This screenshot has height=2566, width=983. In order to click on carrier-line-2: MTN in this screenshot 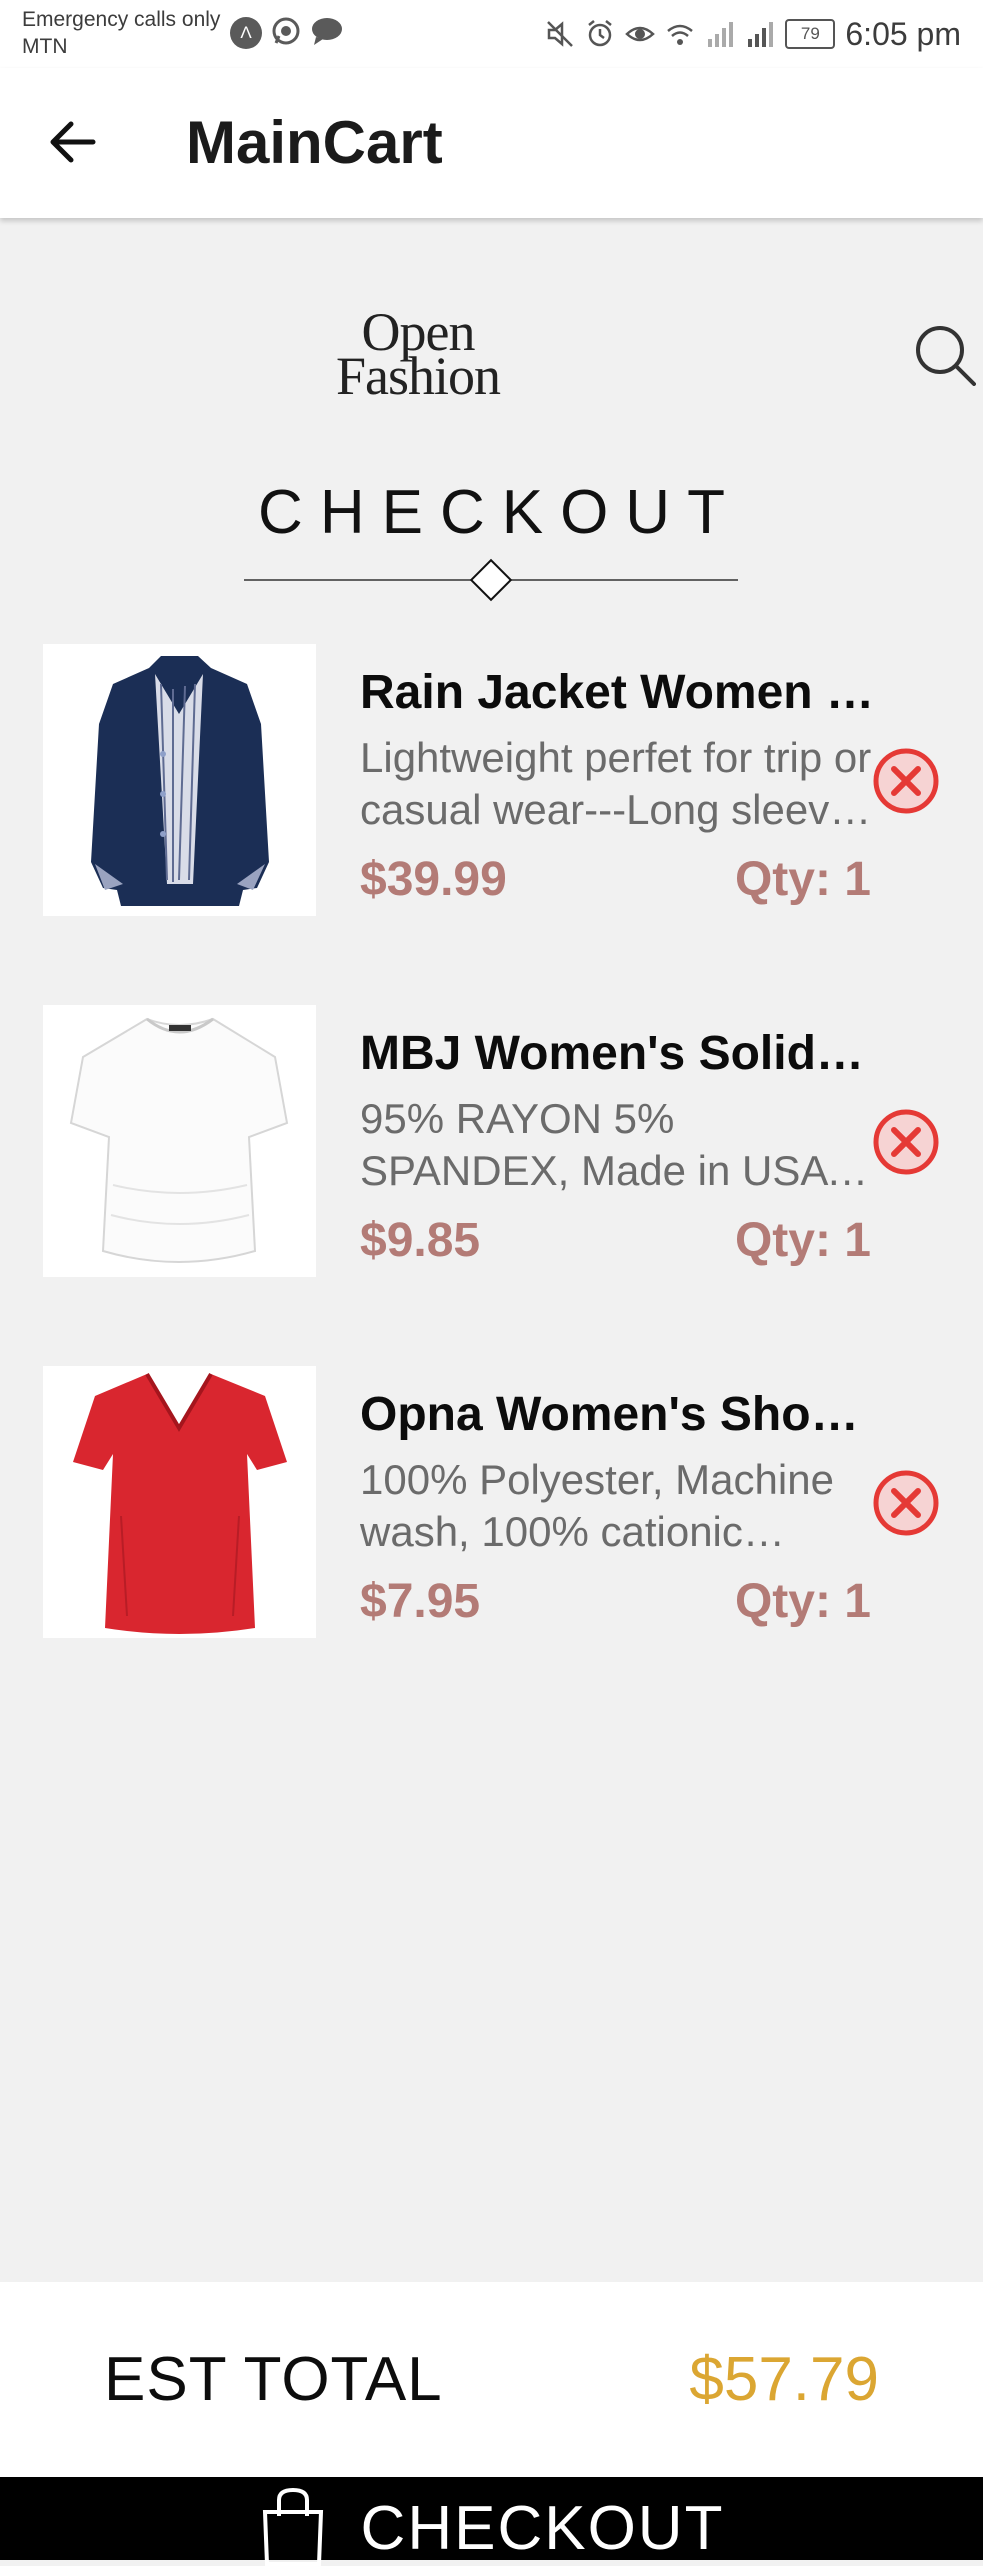, I will do `click(45, 46)`.